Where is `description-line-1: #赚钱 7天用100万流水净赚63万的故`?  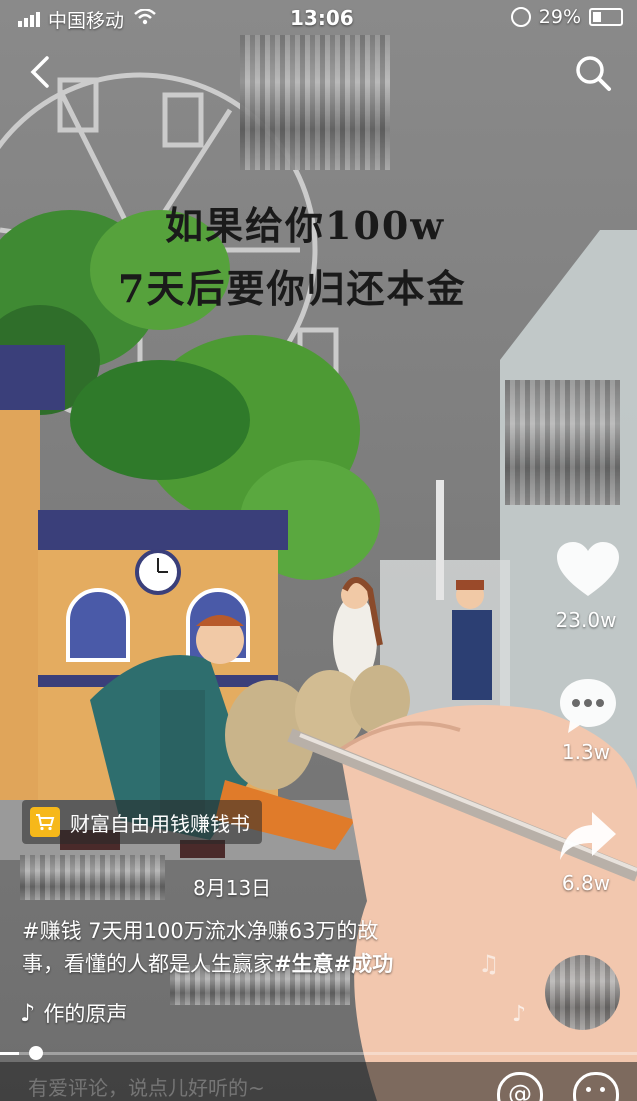
description-line-1: #赚钱 7天用100万流水净赚63万的故 is located at coordinates (200, 931).